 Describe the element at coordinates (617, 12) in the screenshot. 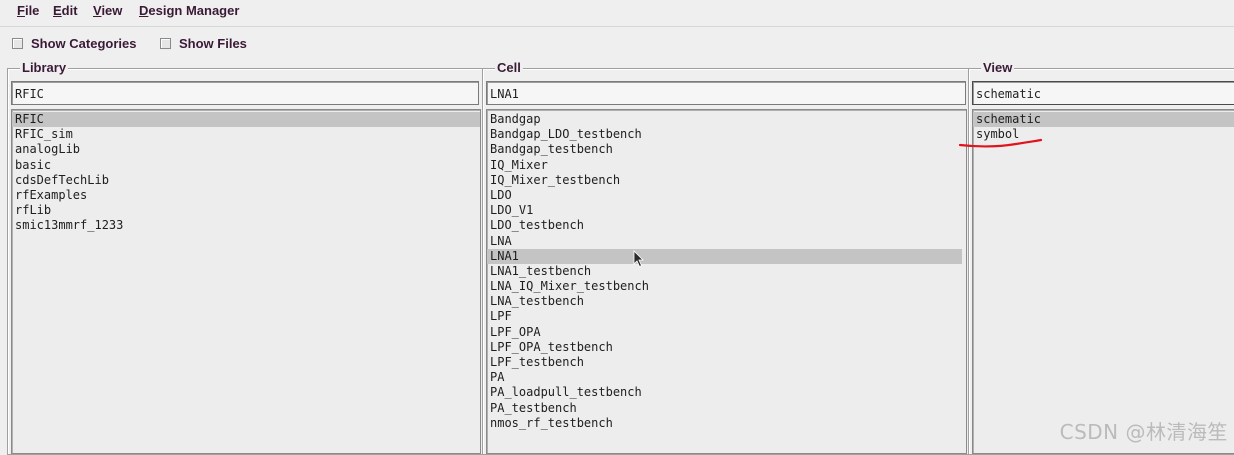

I see `menu-bar: File Edit View Design Manager` at that location.